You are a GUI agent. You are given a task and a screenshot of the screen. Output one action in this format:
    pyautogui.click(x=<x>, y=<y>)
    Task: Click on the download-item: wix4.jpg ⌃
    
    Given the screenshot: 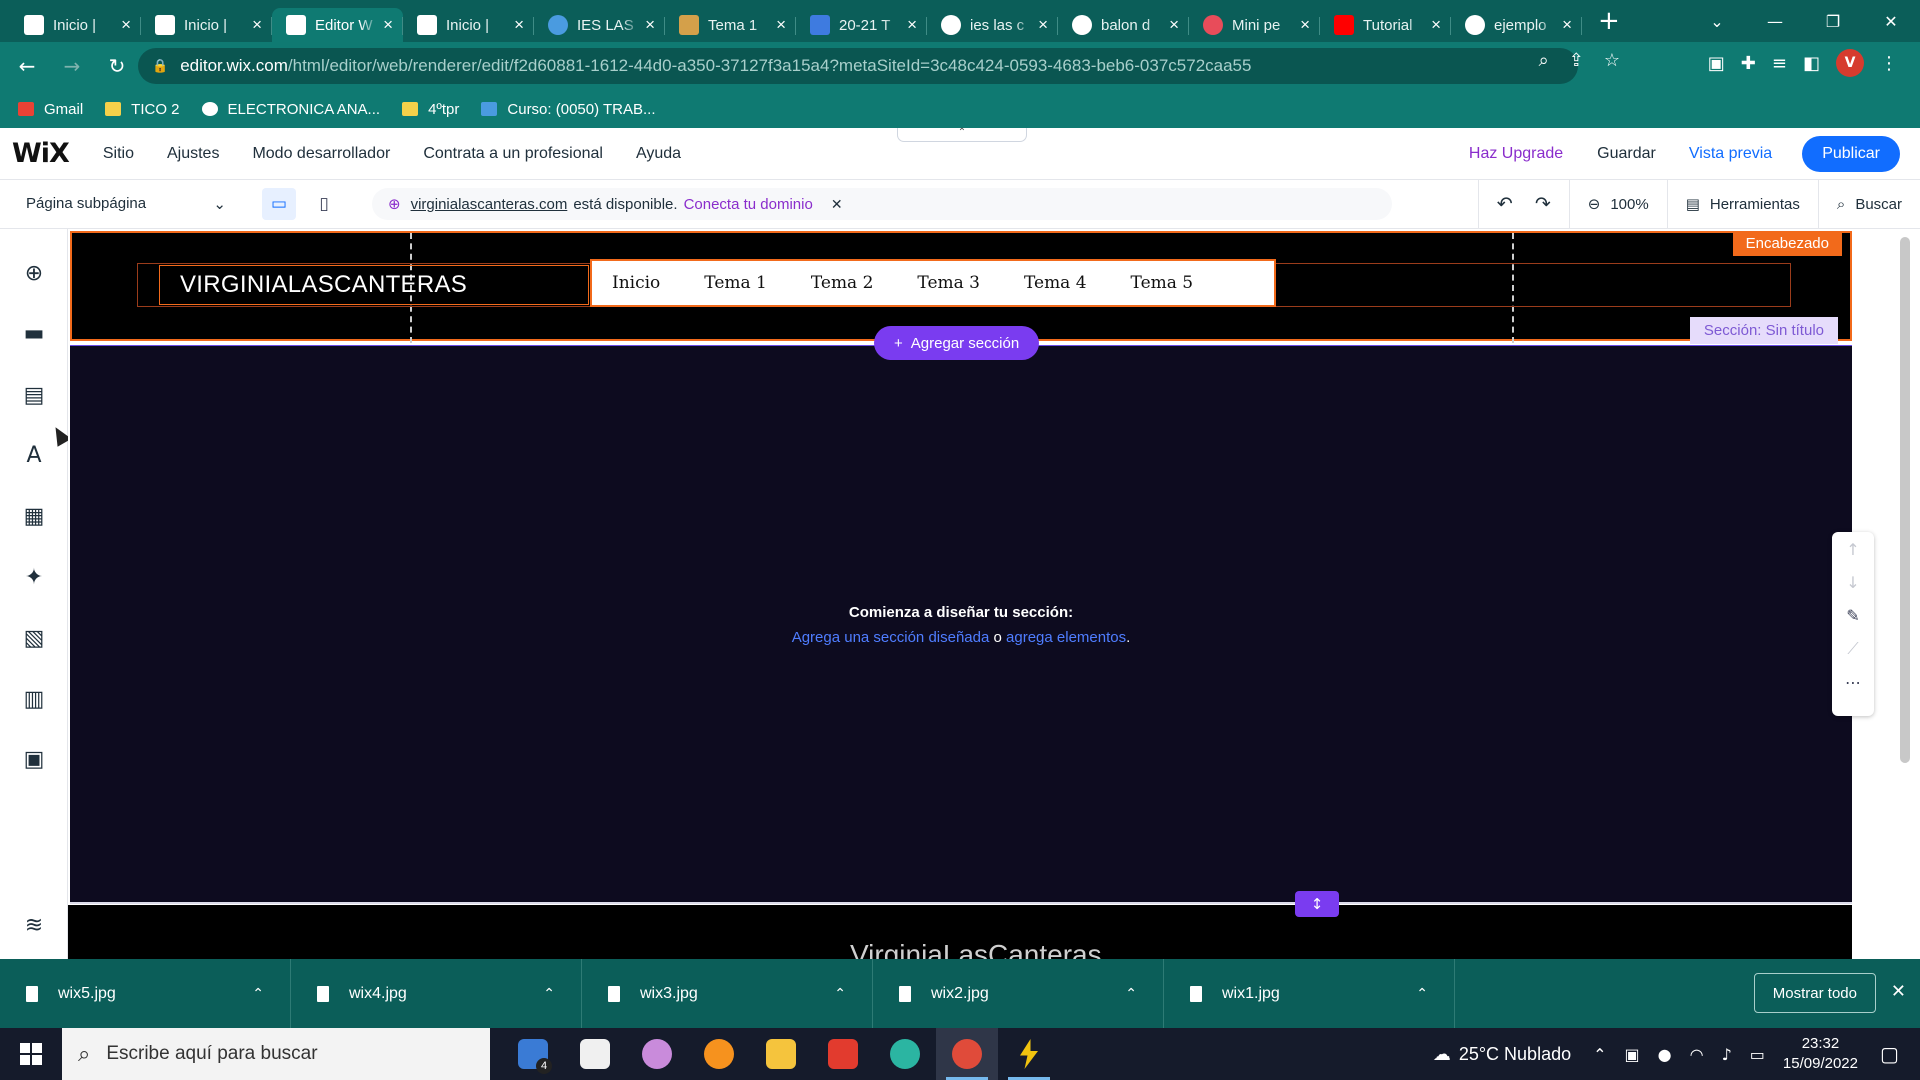 What is the action you would take?
    pyautogui.click(x=436, y=993)
    